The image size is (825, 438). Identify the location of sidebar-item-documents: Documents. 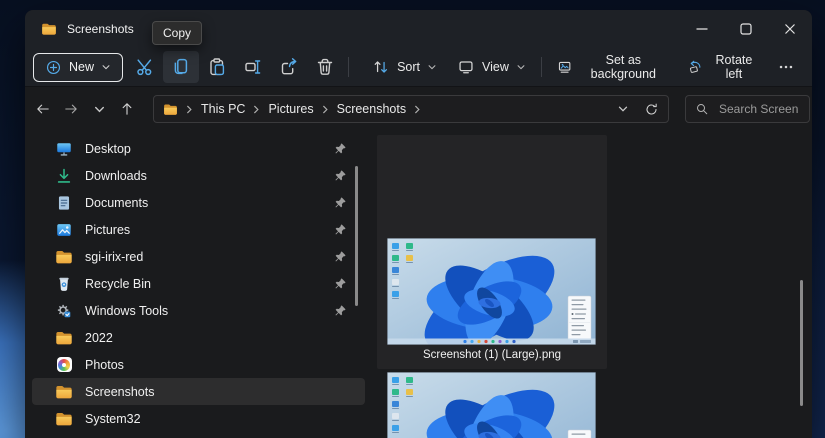
(198, 202).